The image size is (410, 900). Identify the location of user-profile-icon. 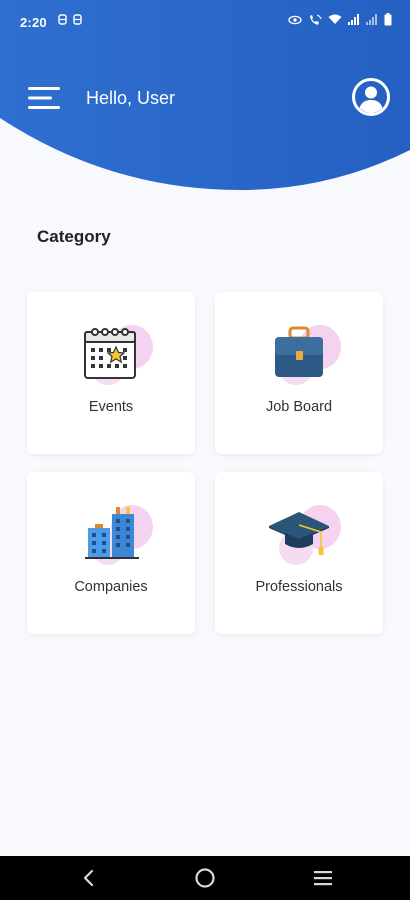
(371, 97).